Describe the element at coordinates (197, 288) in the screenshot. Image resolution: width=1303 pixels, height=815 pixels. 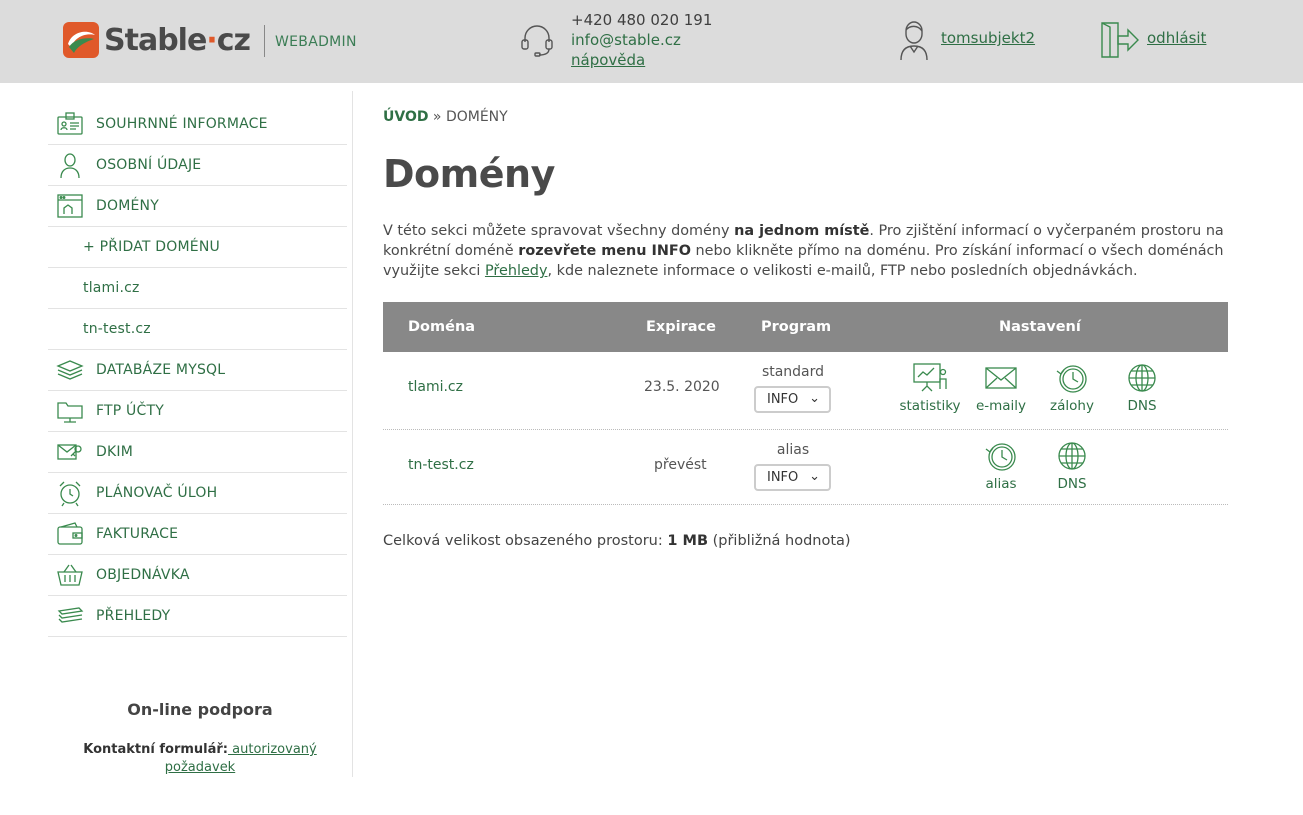
I see `sidebar-item-domain-tlami: tlami.cz` at that location.